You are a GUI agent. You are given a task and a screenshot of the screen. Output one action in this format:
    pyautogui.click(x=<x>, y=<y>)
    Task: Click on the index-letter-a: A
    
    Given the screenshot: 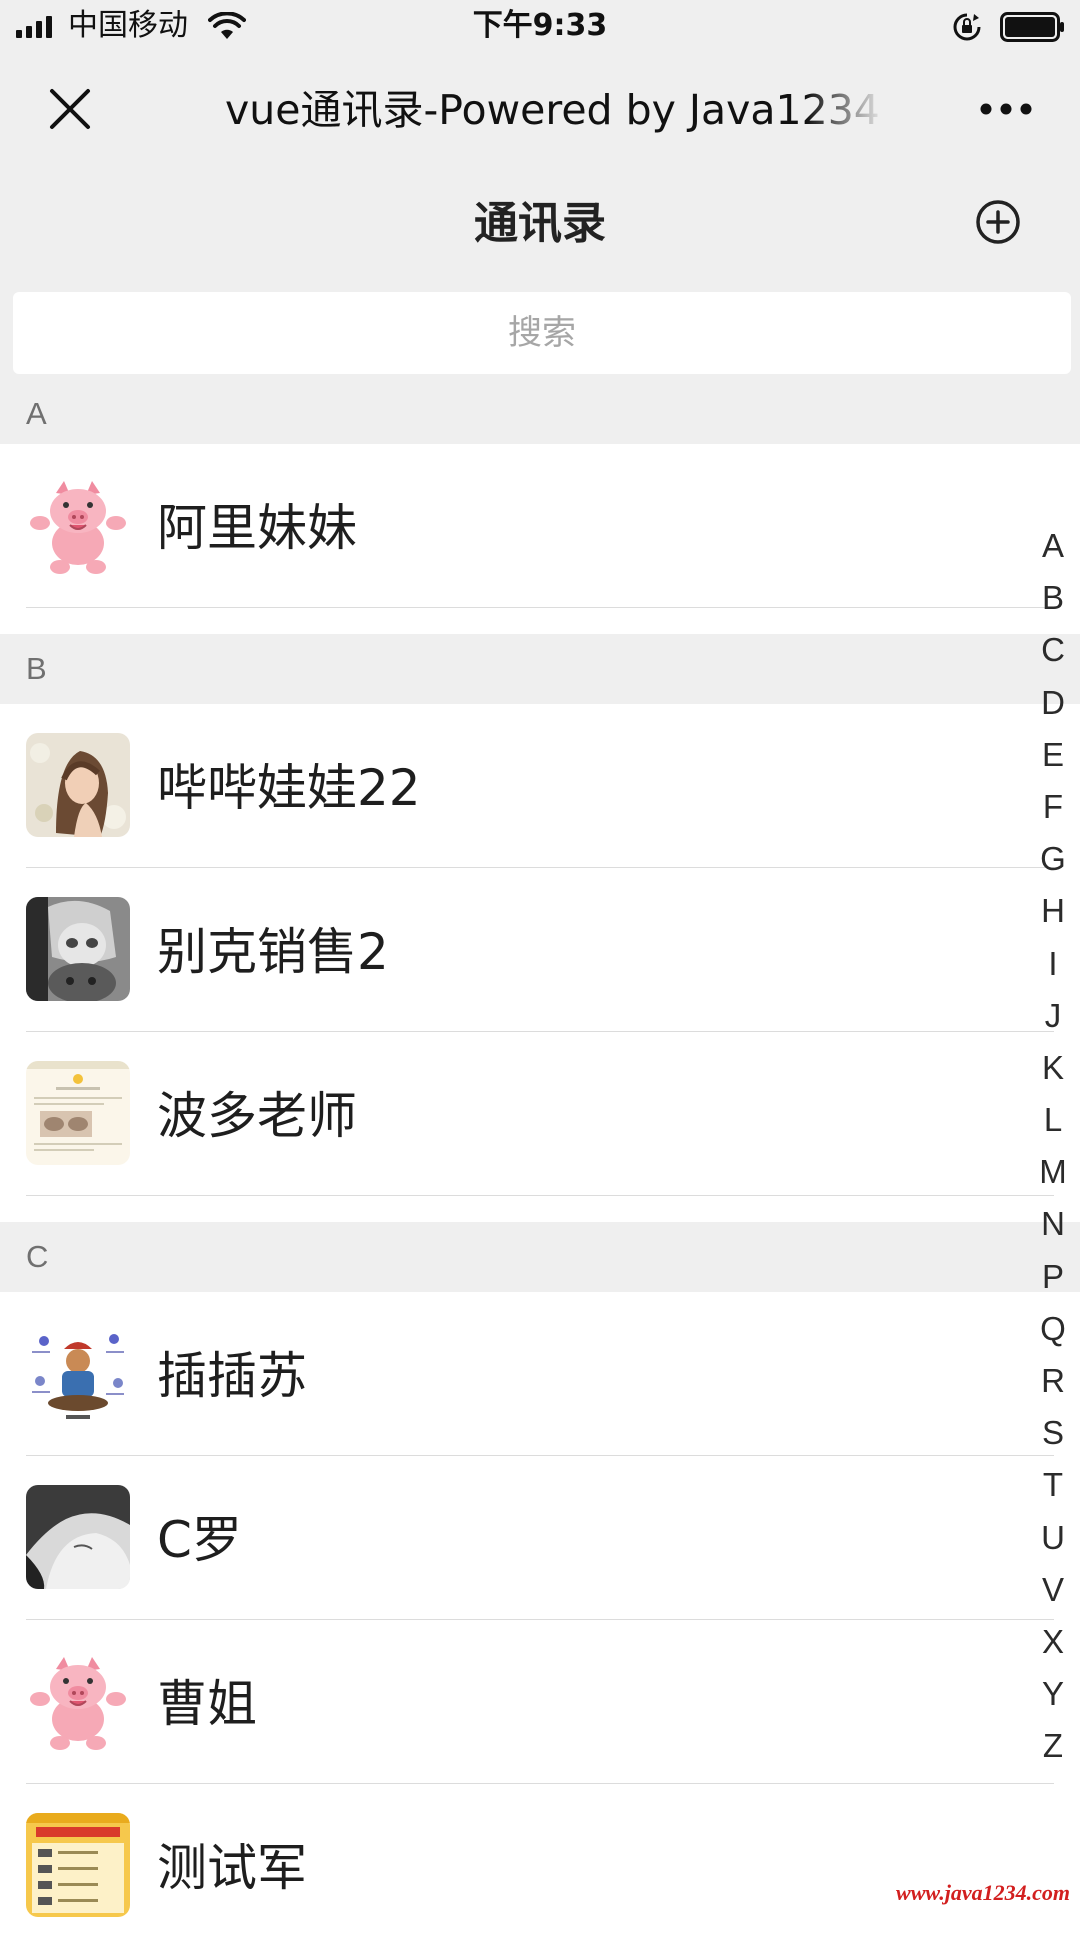 What is the action you would take?
    pyautogui.click(x=1053, y=546)
    